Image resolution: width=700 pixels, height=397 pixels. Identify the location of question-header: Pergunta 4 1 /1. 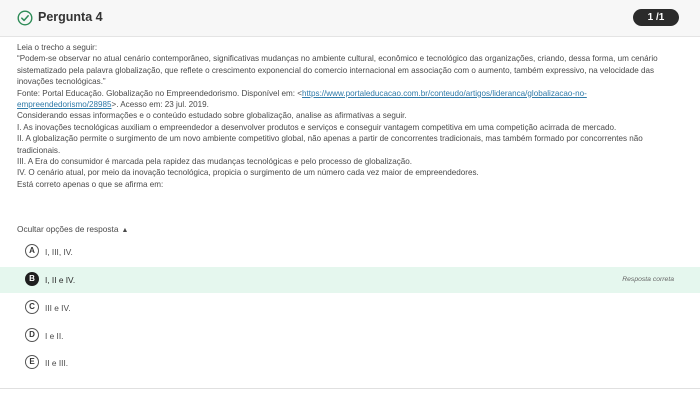
(350, 18).